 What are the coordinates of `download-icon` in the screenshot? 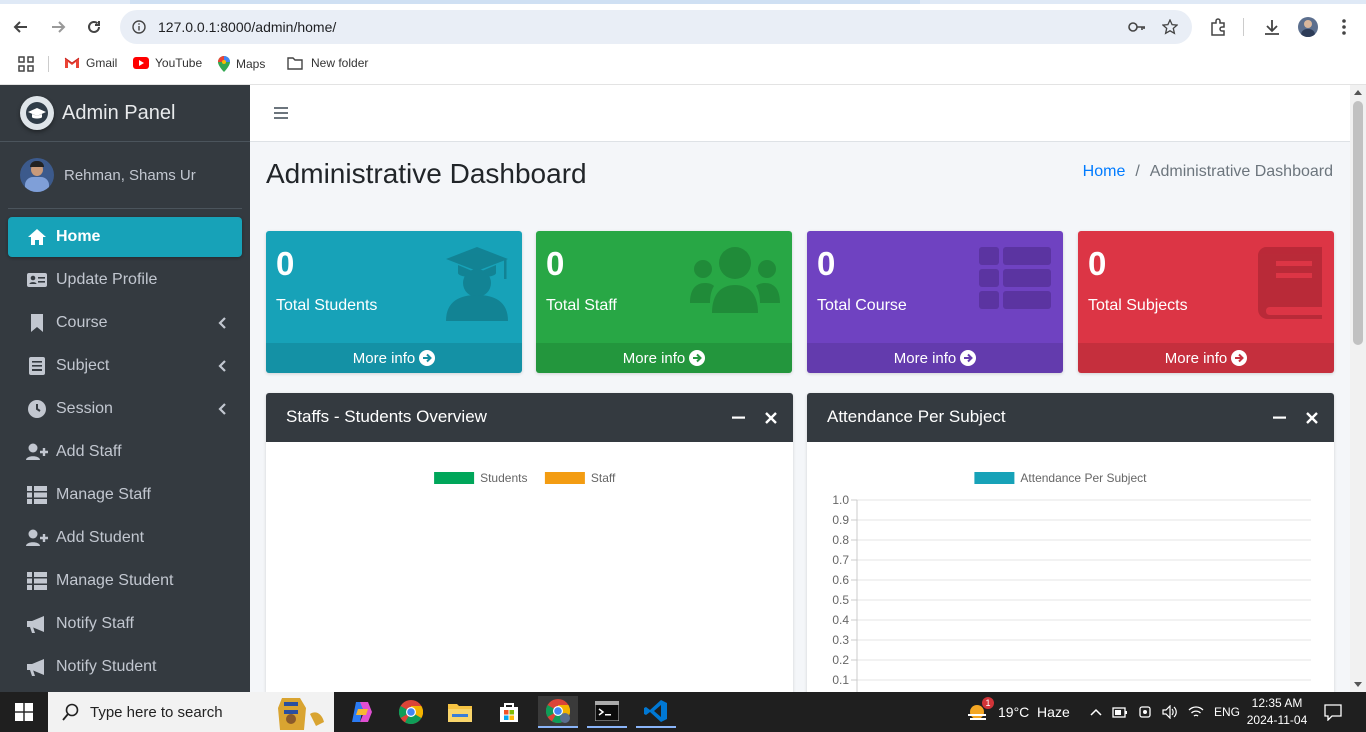 It's located at (1272, 27).